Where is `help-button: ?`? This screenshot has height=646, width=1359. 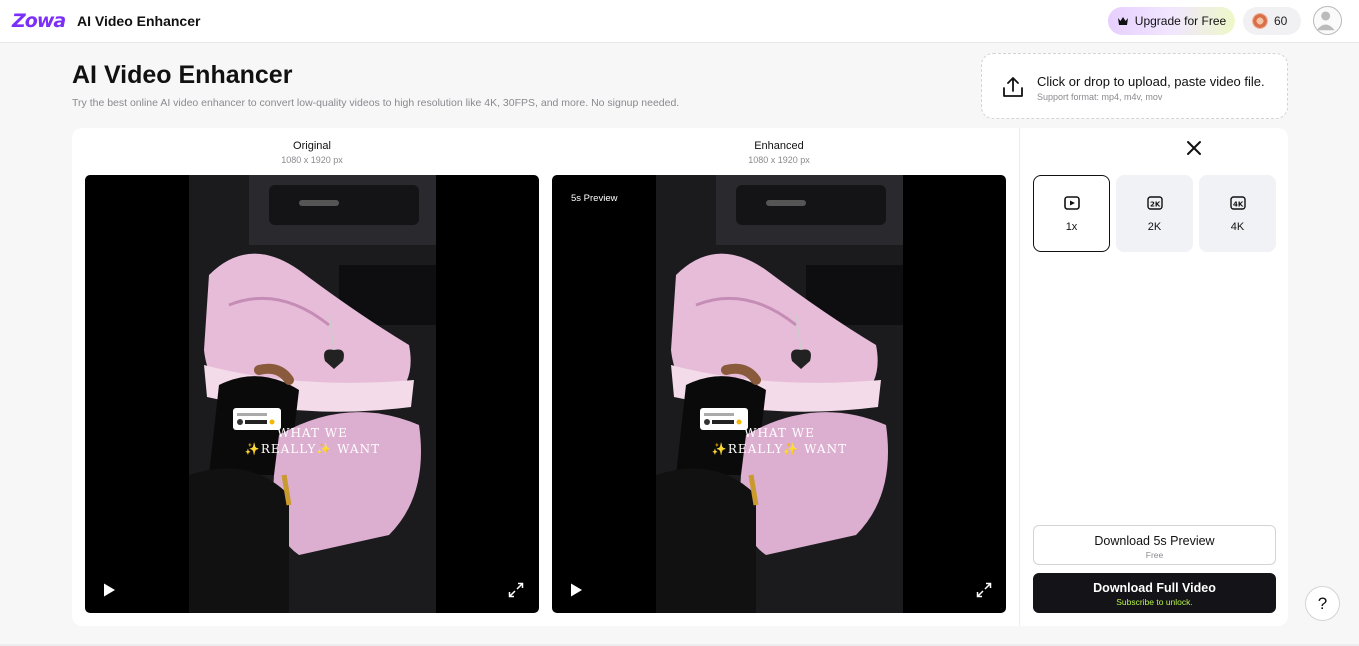 help-button: ? is located at coordinates (1322, 603).